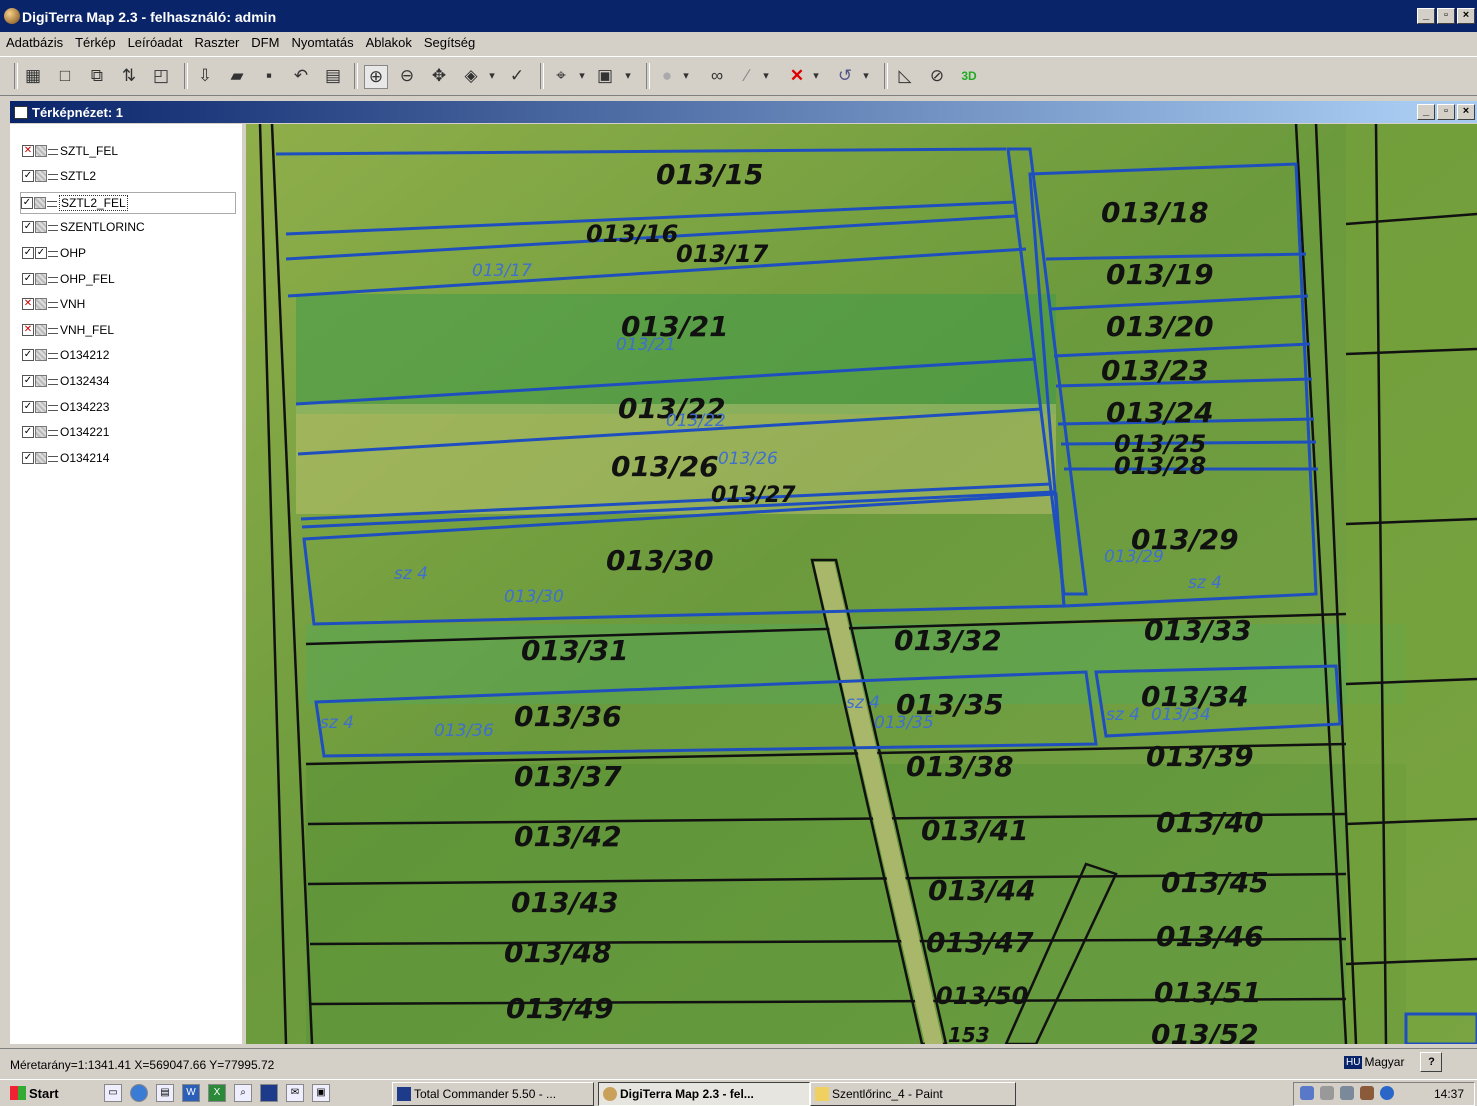  I want to click on menu-raszter: Raszter, so click(217, 43).